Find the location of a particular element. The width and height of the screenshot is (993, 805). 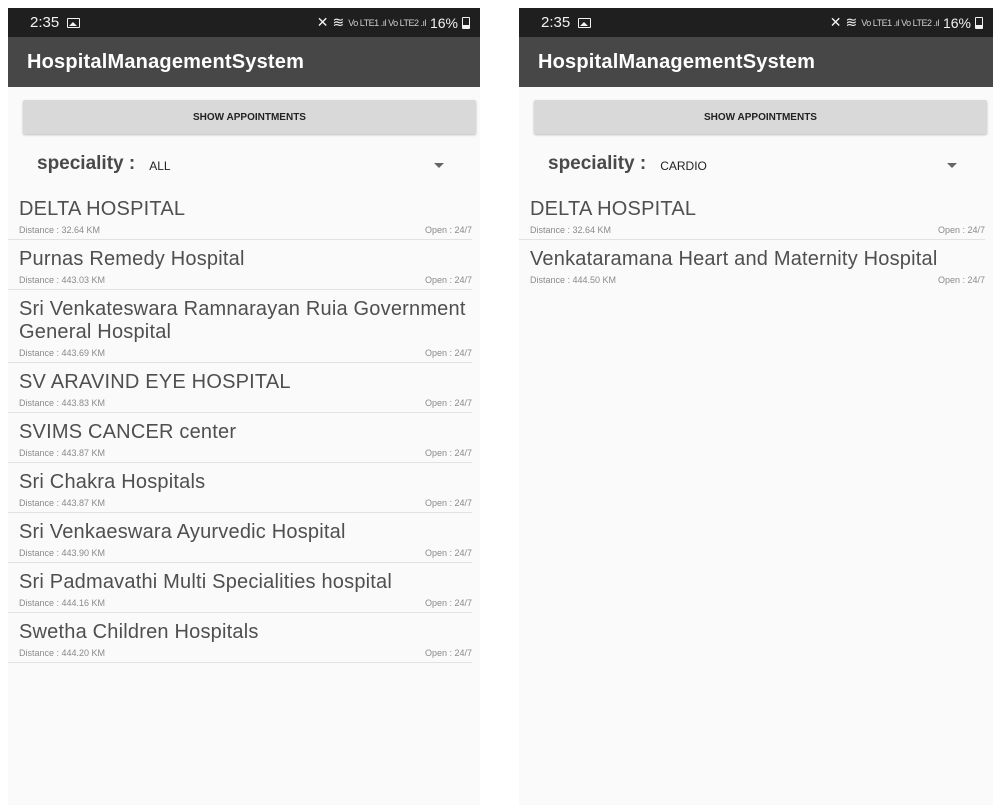

hospital-distance: Distance : 443.69 KM is located at coordinates (62, 353).